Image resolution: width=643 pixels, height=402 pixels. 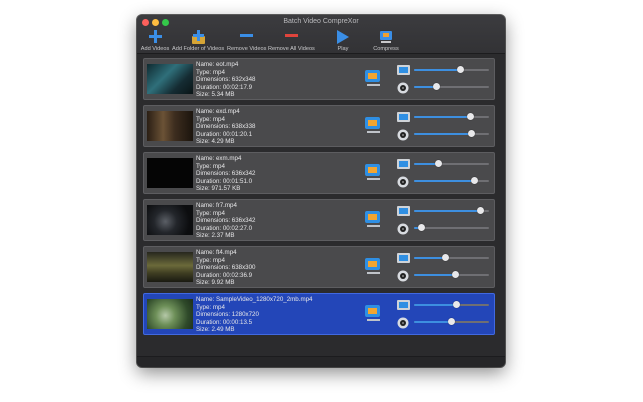 What do you see at coordinates (321, 361) in the screenshot?
I see `status-bar` at bounding box center [321, 361].